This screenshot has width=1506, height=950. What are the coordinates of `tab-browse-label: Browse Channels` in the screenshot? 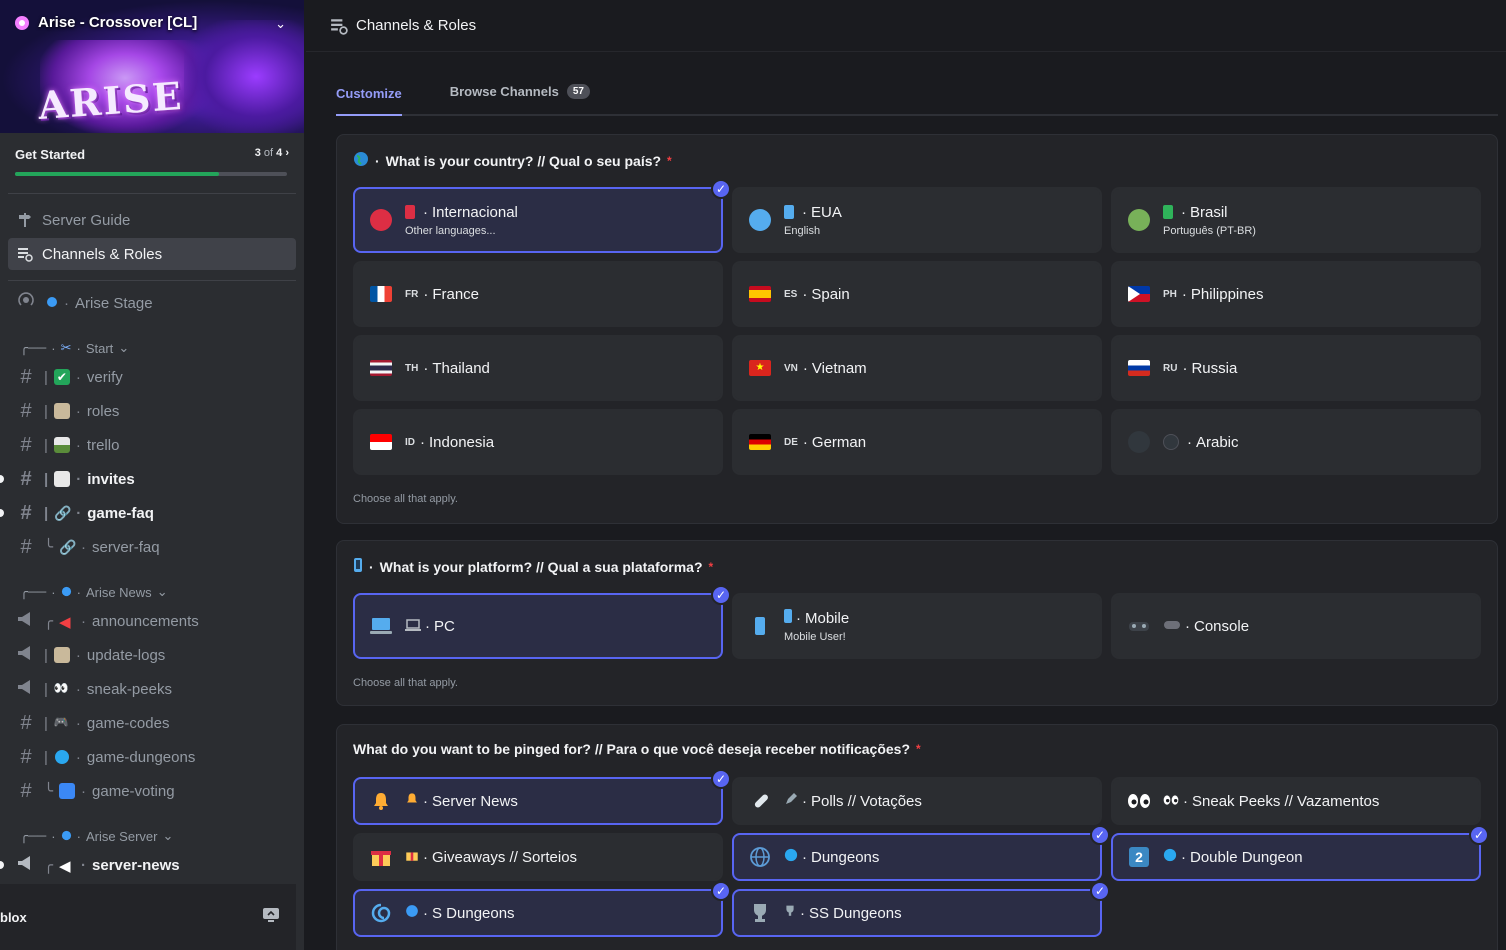 It's located at (504, 91).